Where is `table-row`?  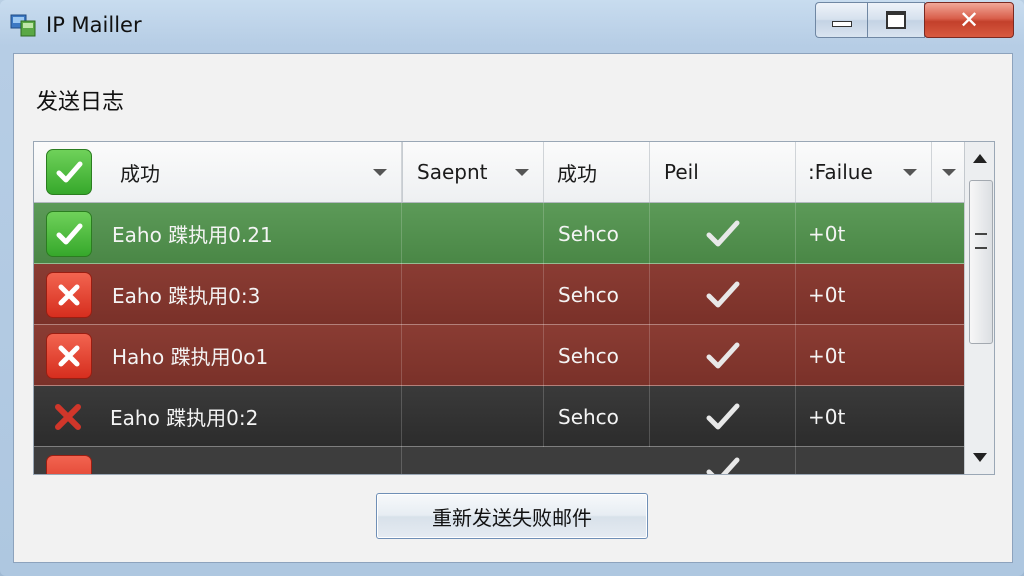
table-row is located at coordinates (499, 460).